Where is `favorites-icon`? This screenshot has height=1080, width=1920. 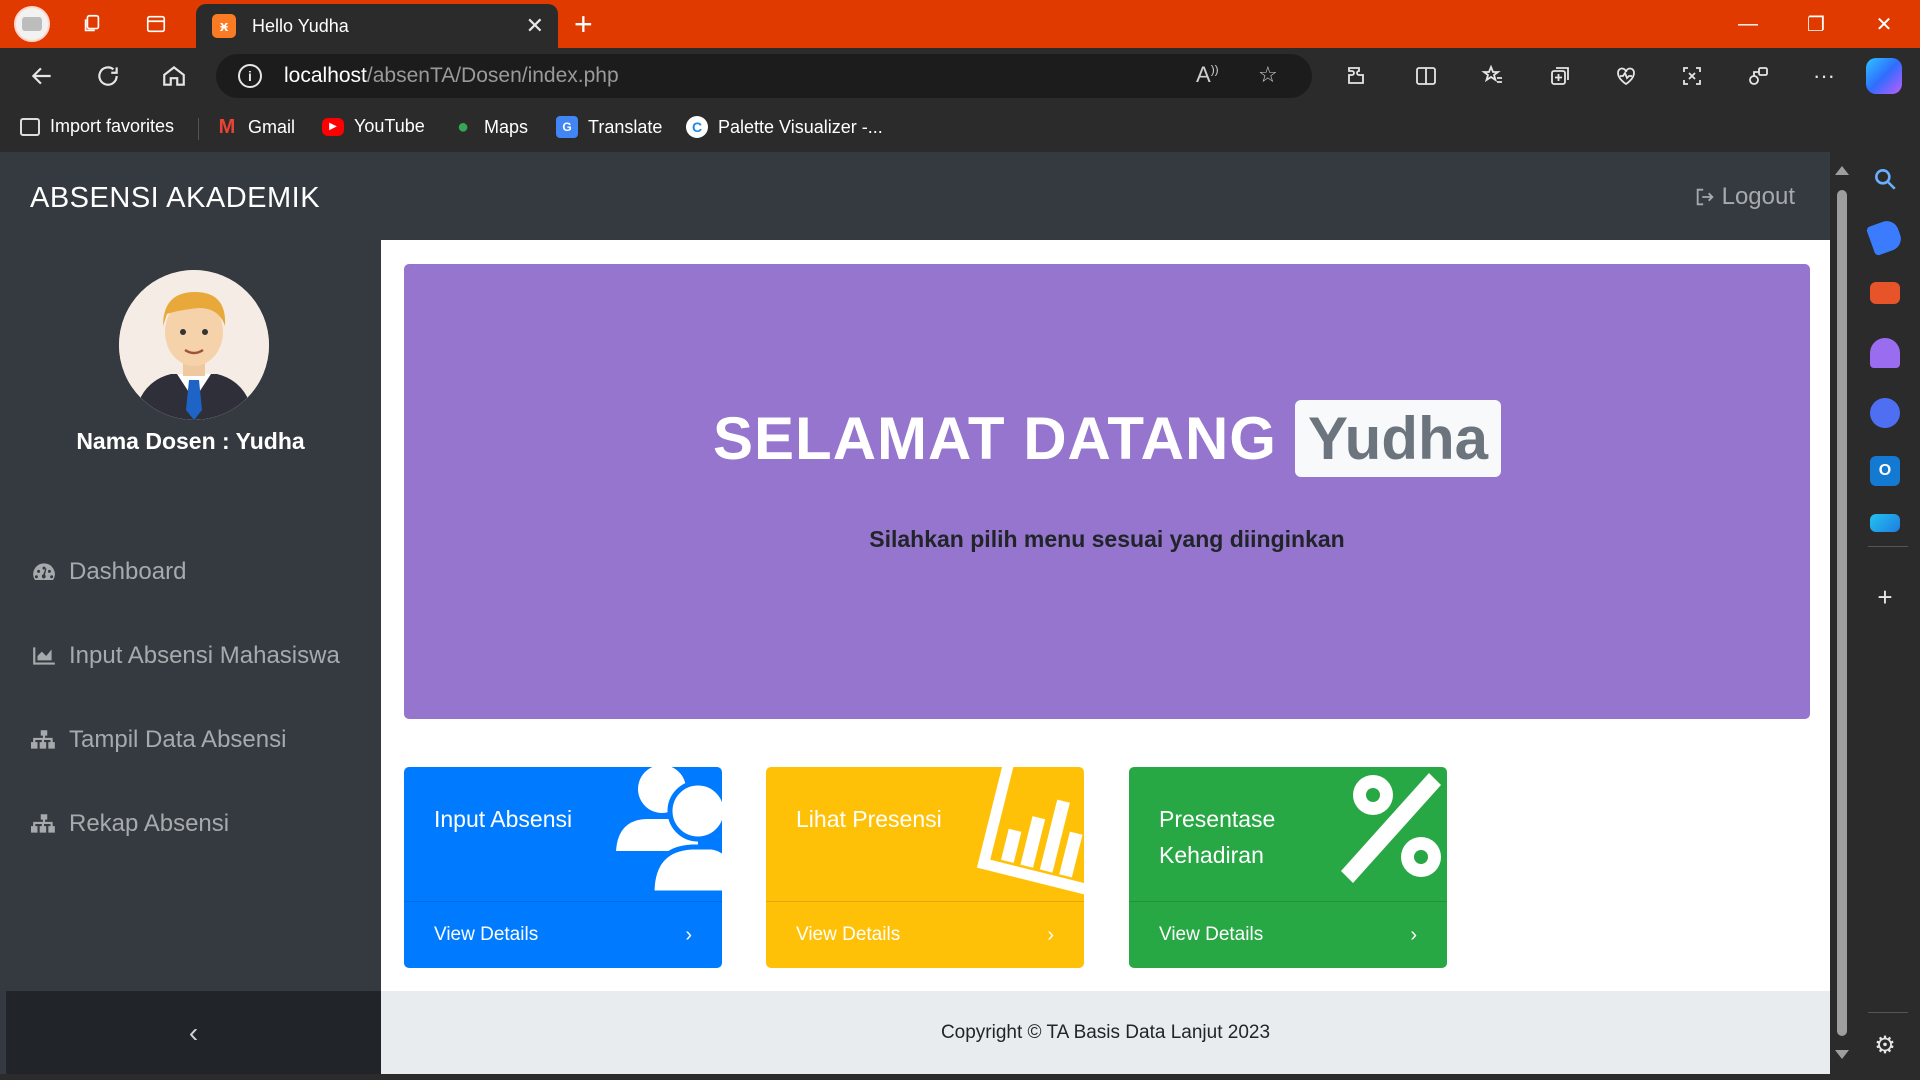 favorites-icon is located at coordinates (1493, 76).